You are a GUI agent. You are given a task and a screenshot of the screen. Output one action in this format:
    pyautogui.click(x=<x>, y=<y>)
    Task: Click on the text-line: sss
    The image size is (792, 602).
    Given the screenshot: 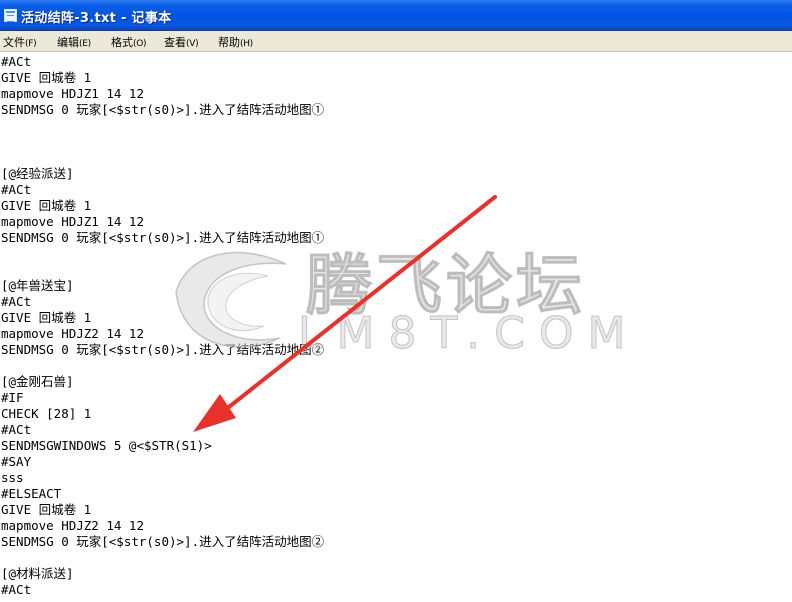 What is the action you would take?
    pyautogui.click(x=12, y=477)
    